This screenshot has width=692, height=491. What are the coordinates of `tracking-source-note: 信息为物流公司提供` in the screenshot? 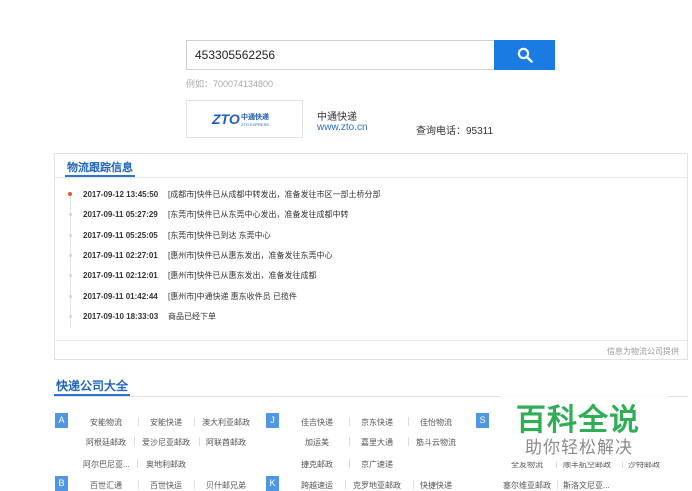 It's located at (643, 351).